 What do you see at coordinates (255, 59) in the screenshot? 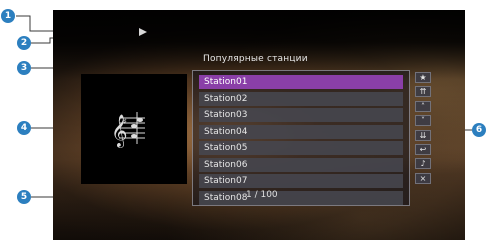
I see `screen-title: Популярные станции` at bounding box center [255, 59].